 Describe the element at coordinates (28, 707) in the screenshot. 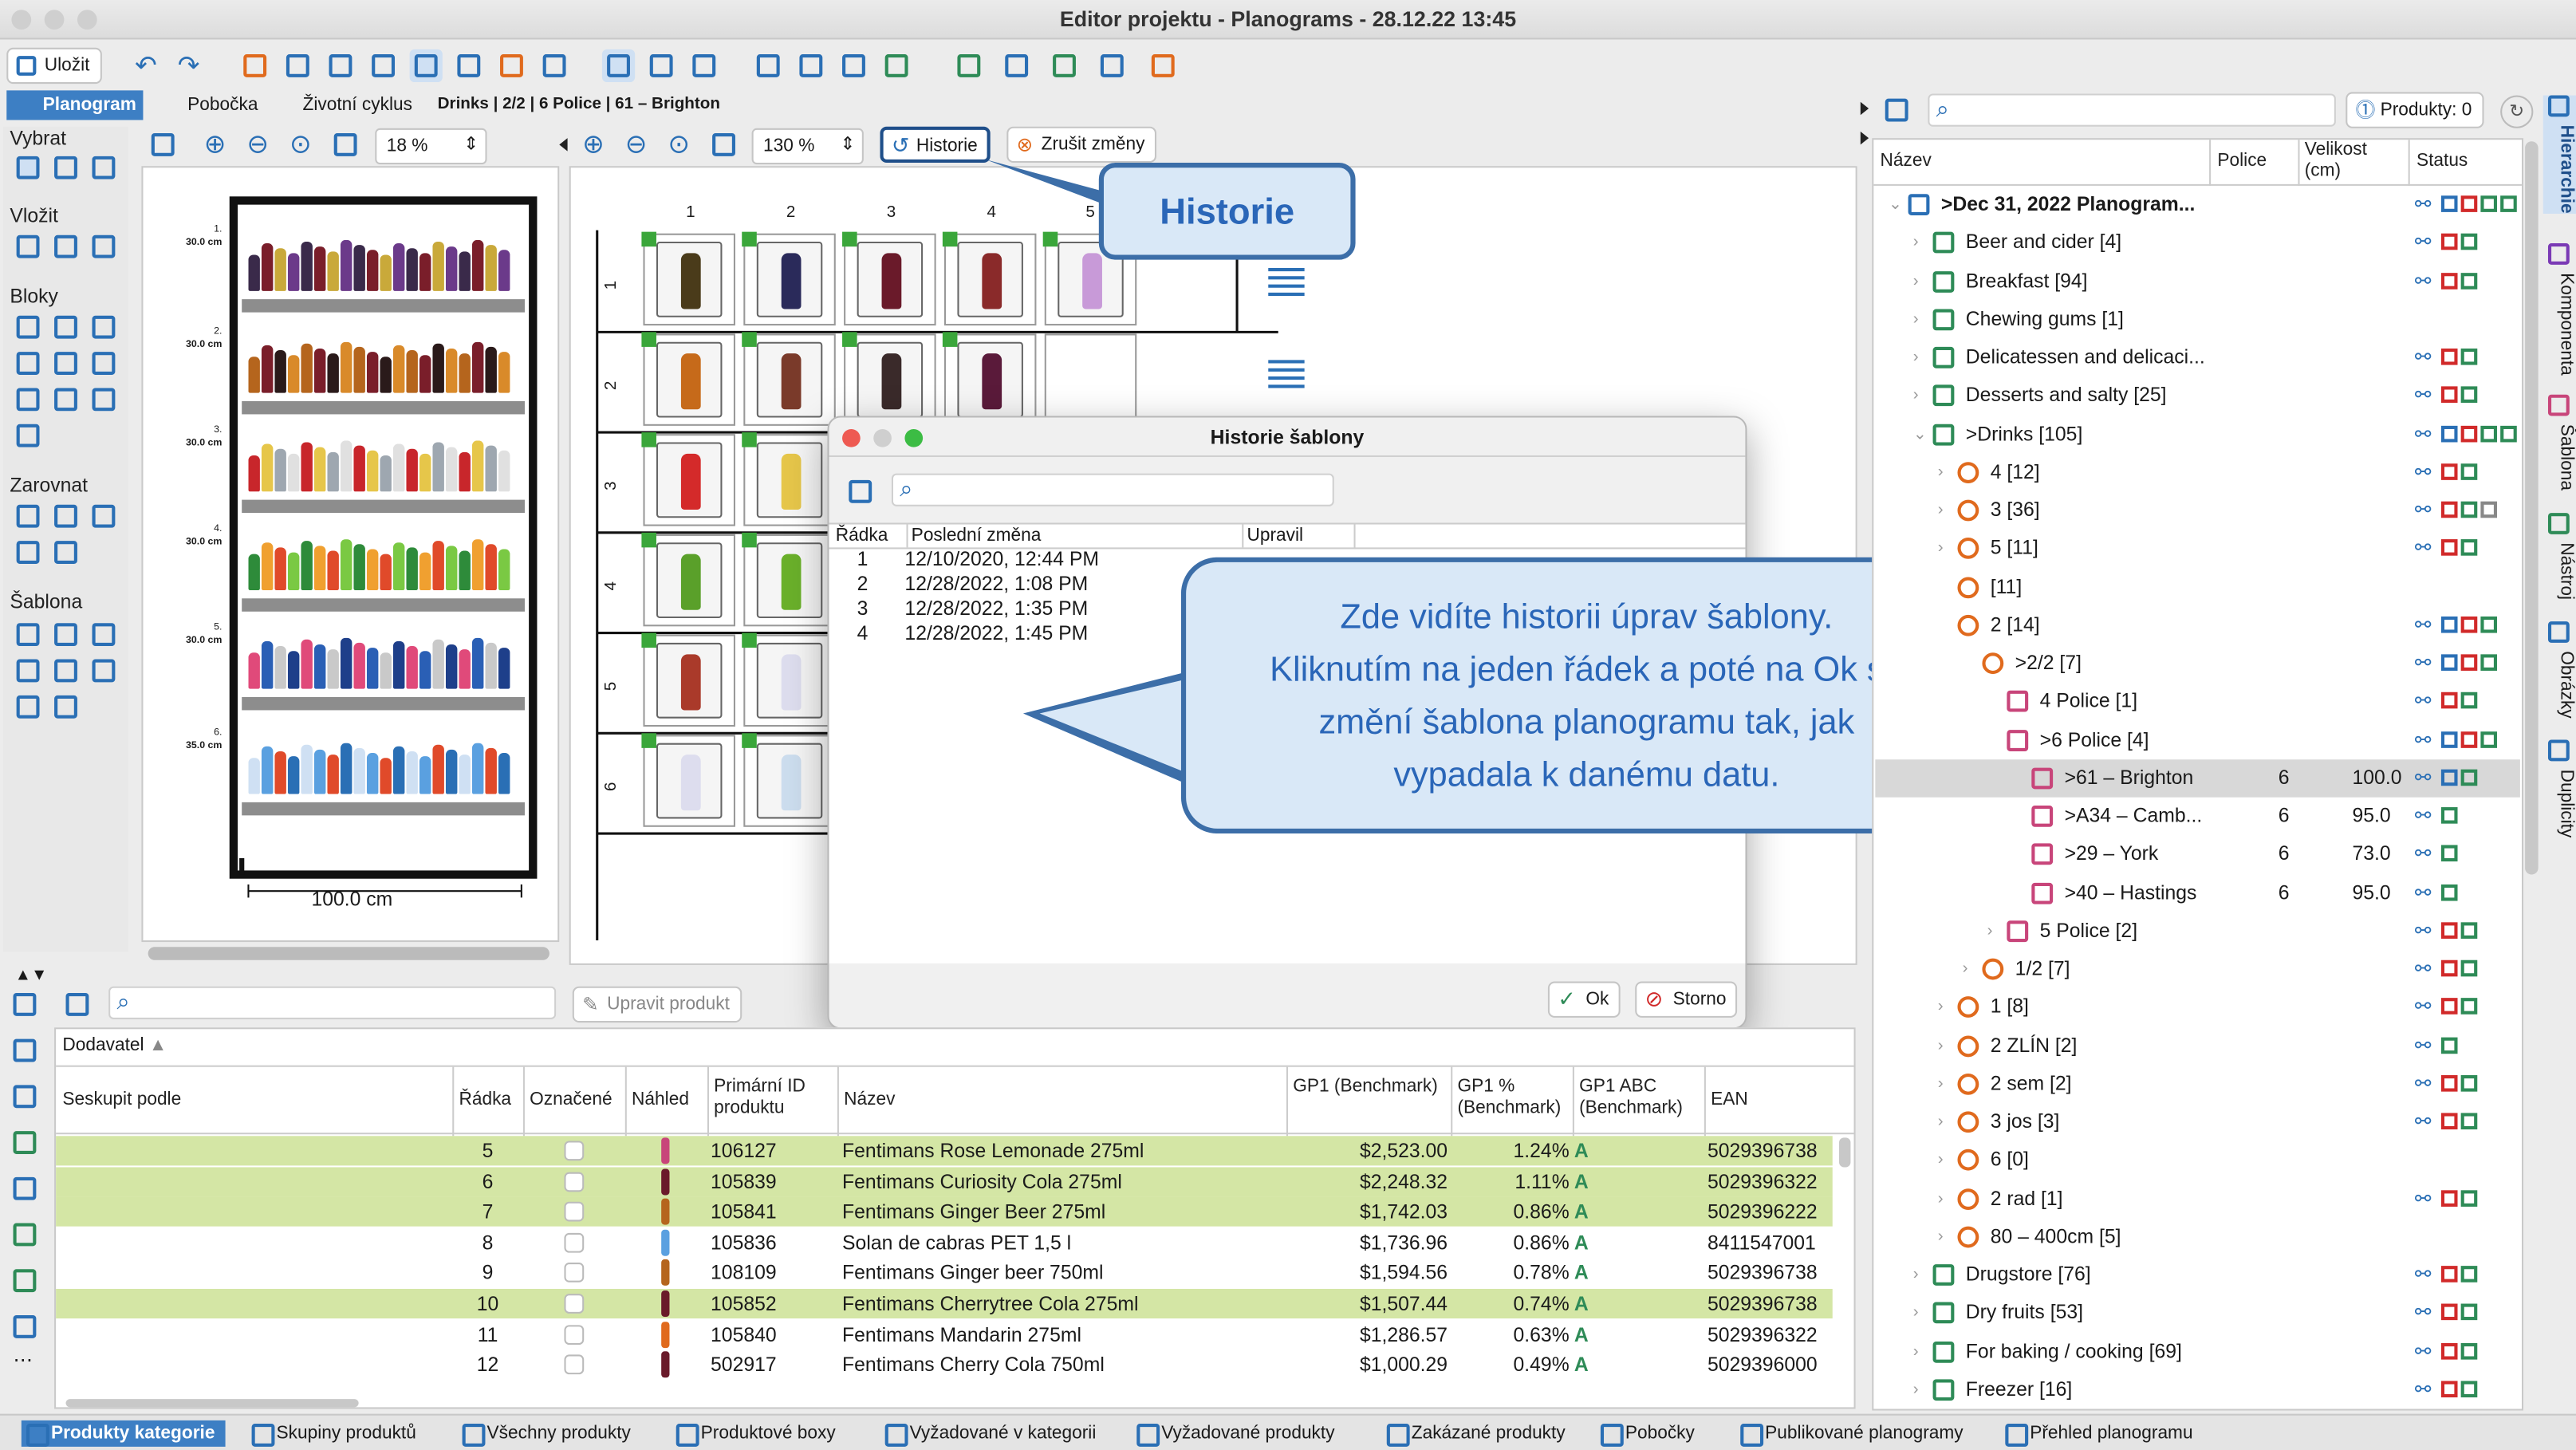

I see `template-palette-icon` at that location.